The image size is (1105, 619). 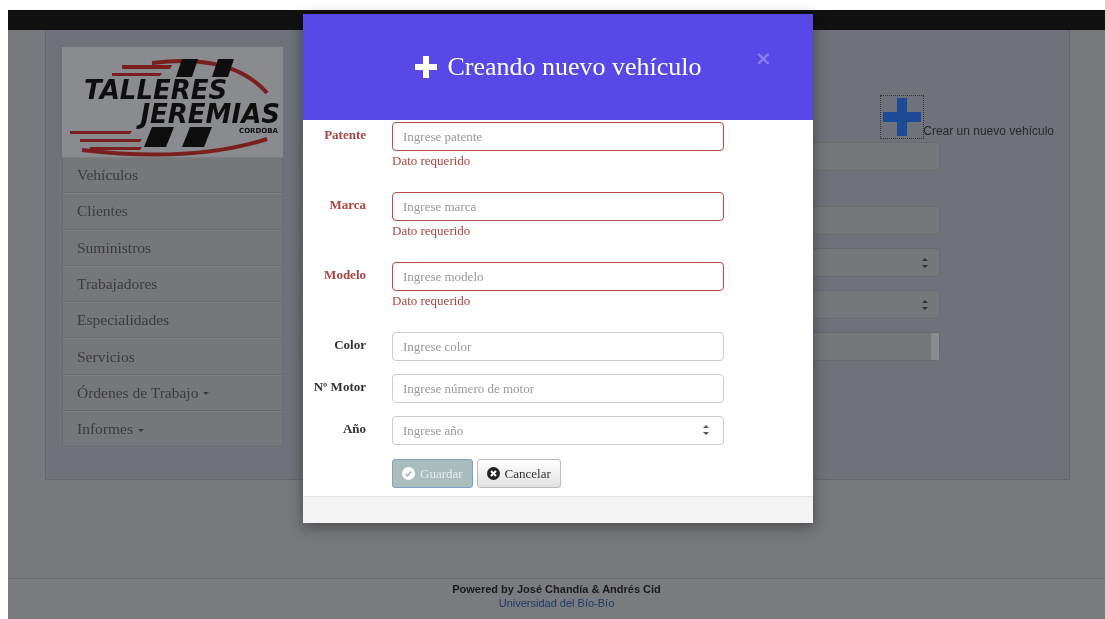 What do you see at coordinates (339, 387) in the screenshot?
I see `field-label: Nº Motor` at bounding box center [339, 387].